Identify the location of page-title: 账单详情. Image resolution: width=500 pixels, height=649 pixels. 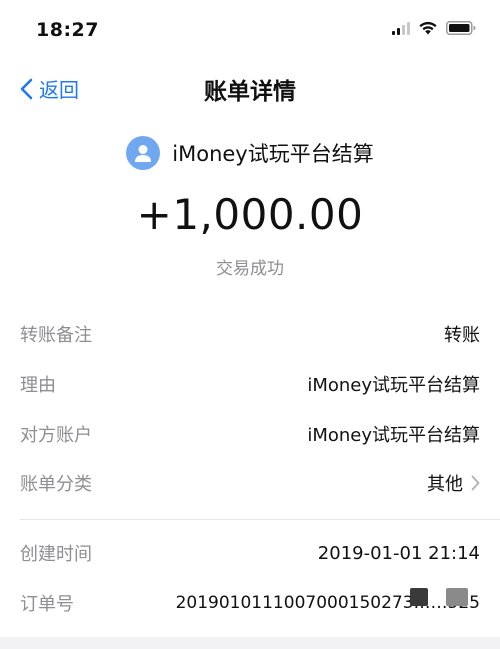
(250, 92).